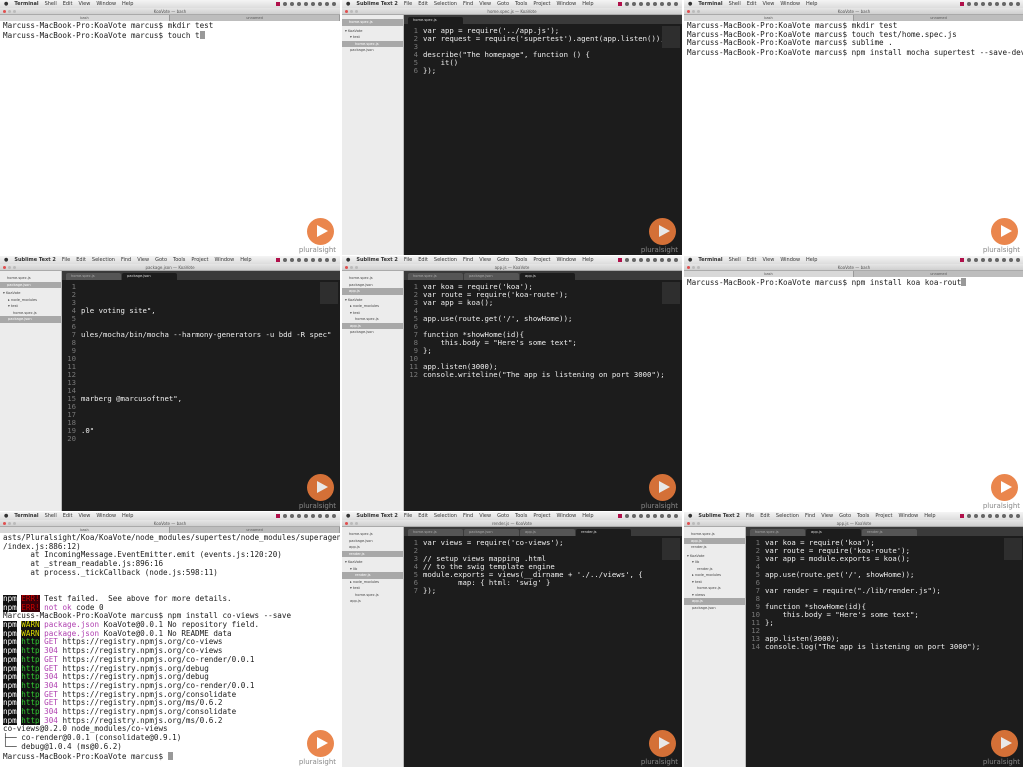 Image resolution: width=1023 pixels, height=768 pixels. What do you see at coordinates (938, 274) in the screenshot?
I see `terminal-tab: unnamed` at bounding box center [938, 274].